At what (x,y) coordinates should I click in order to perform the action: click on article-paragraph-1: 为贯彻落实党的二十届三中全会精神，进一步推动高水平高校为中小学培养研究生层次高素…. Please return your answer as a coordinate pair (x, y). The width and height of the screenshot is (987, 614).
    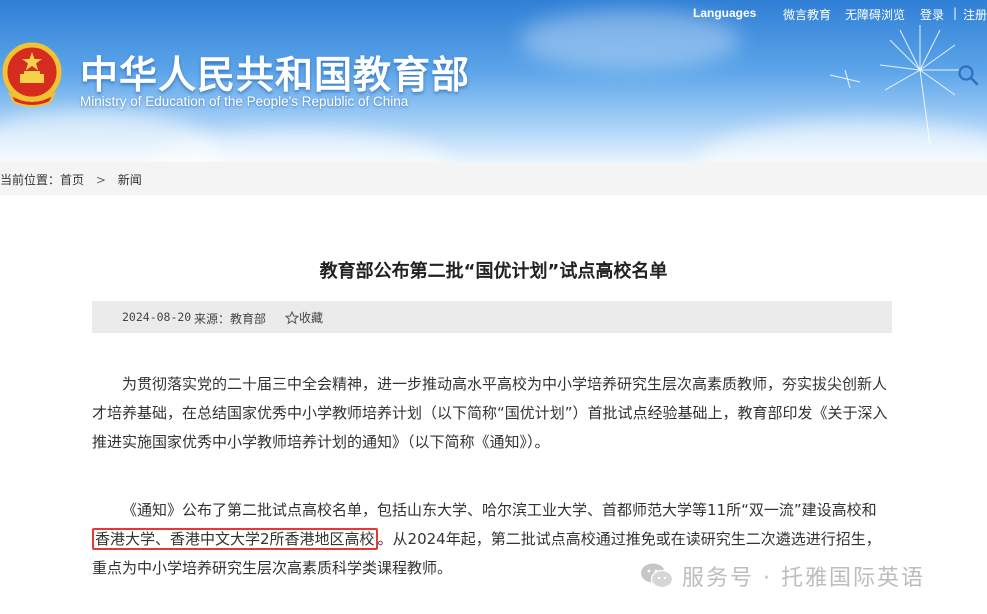
    Looking at the image, I should click on (490, 413).